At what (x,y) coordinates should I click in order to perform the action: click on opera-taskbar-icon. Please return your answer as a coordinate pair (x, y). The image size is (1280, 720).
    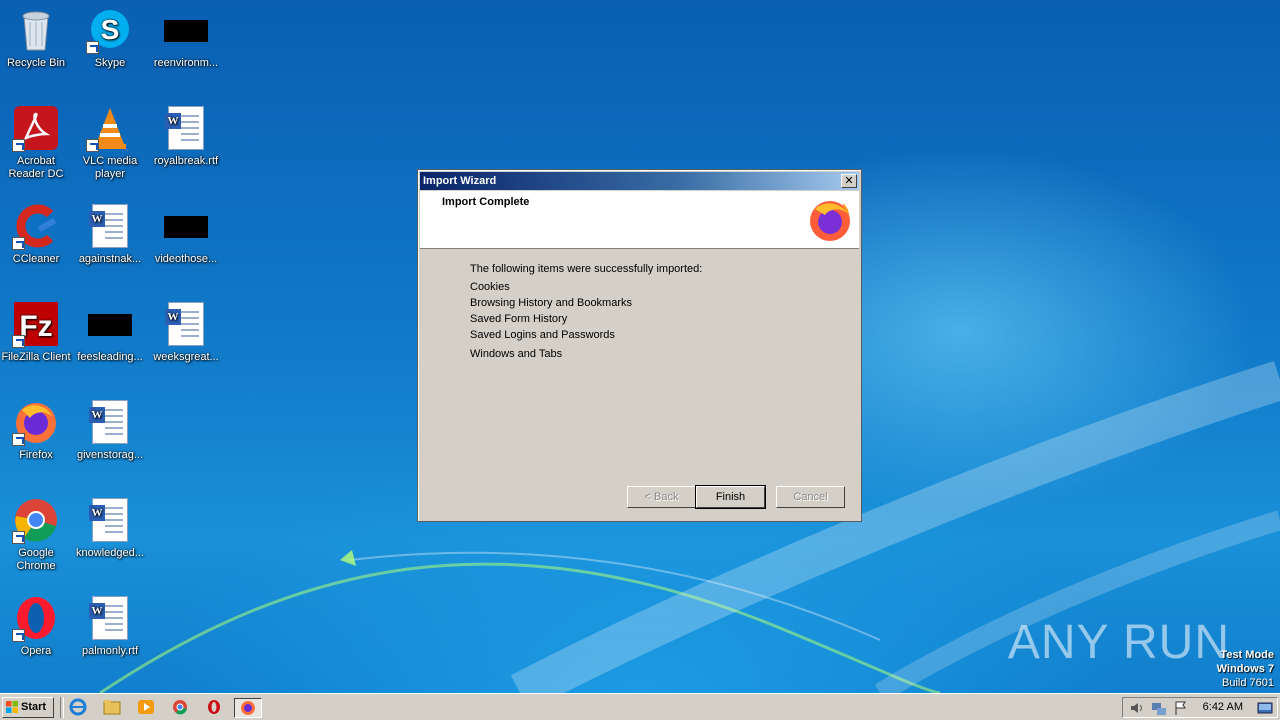
    Looking at the image, I should click on (214, 707).